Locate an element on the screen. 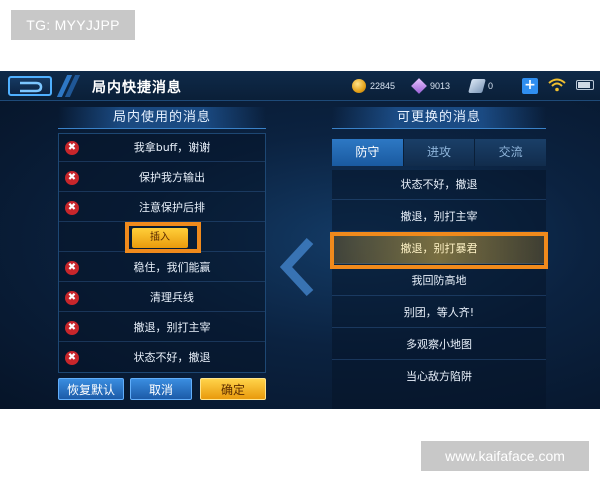  list-item: ✖ 清理兵线 is located at coordinates (162, 298).